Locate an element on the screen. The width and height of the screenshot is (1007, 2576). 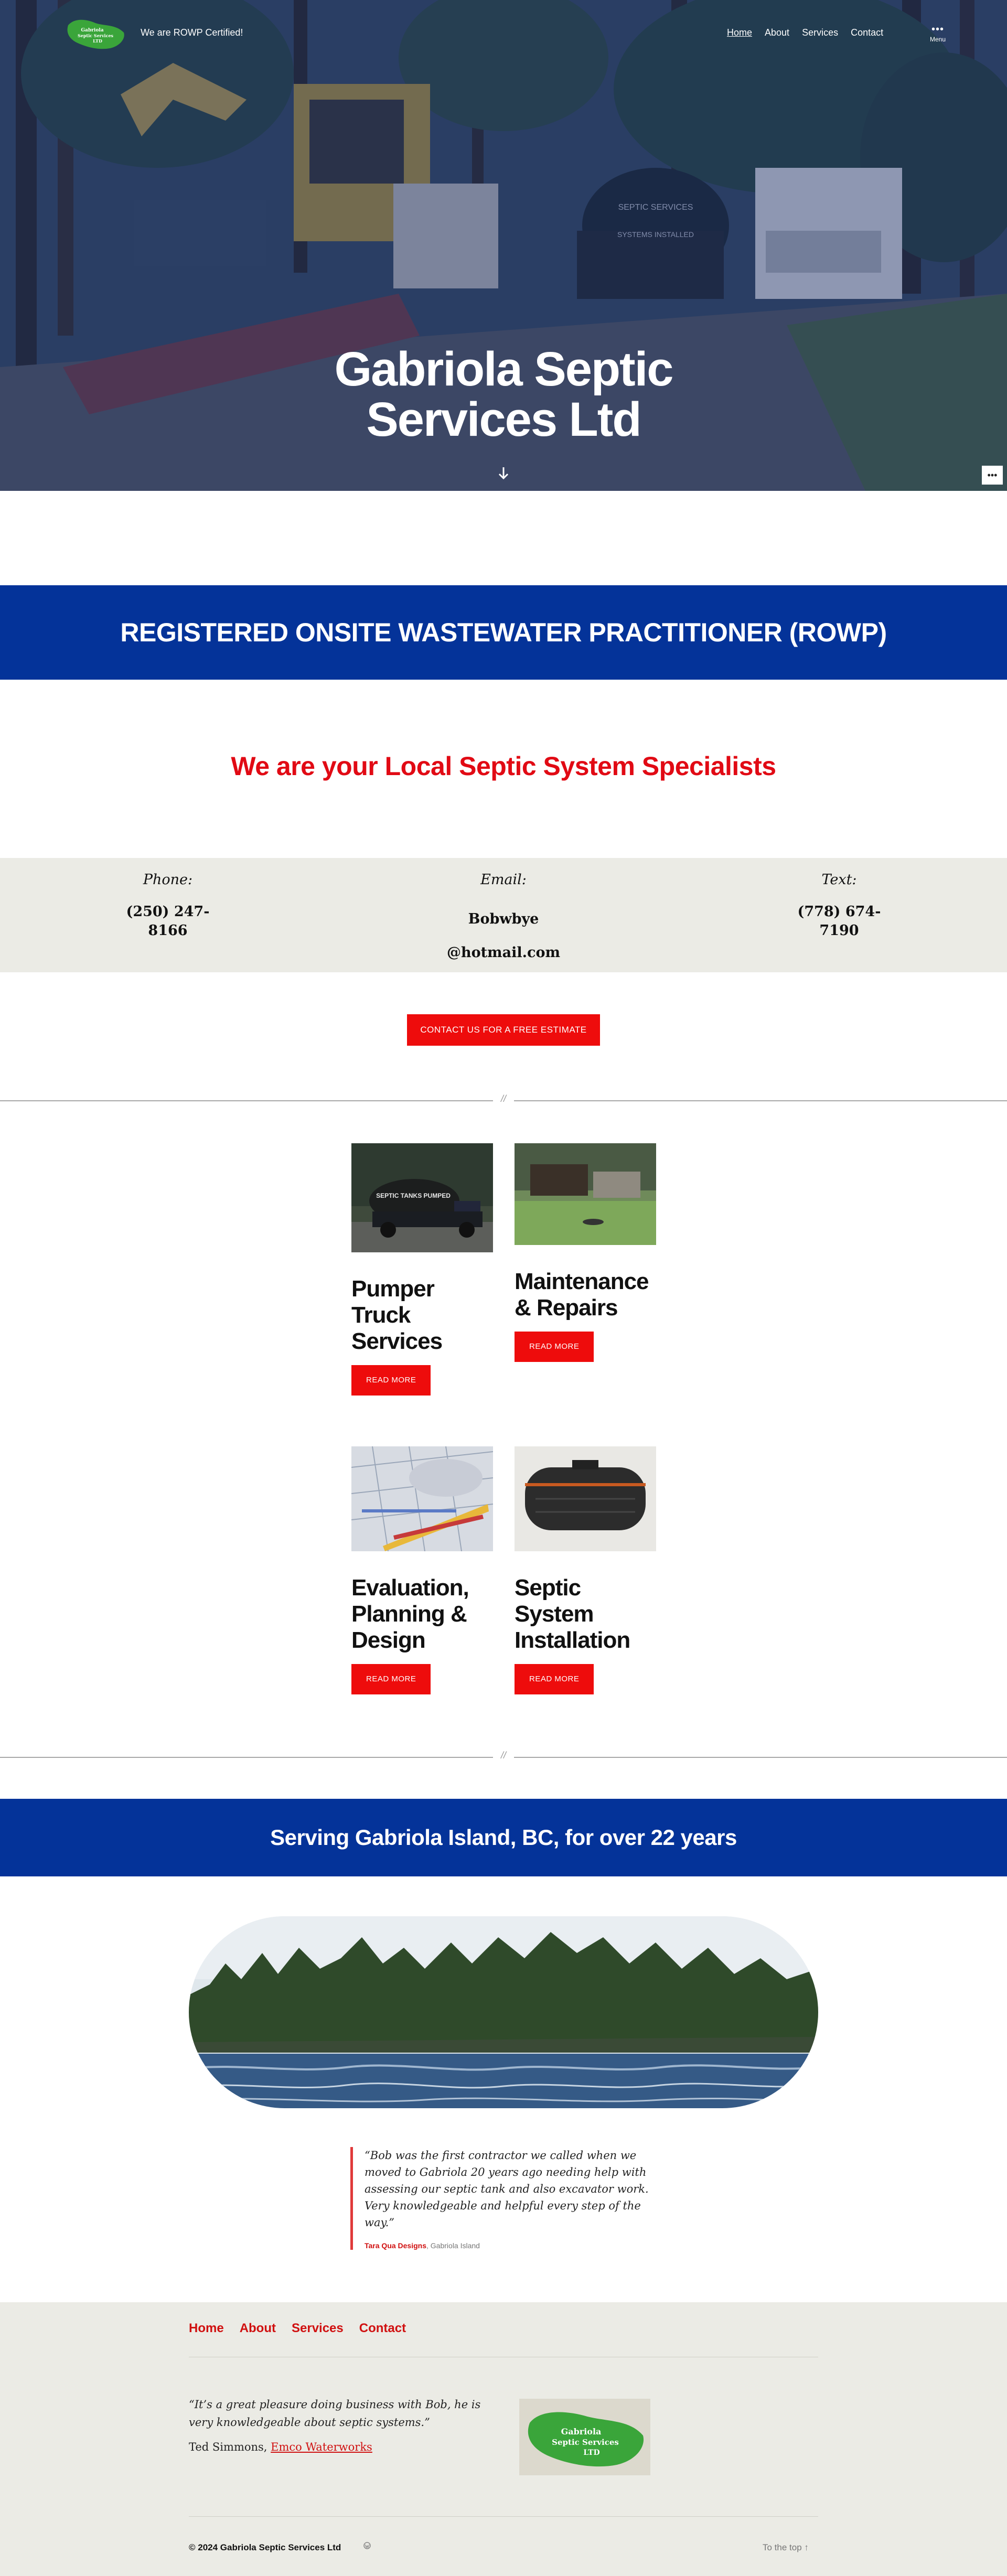
email-block: Email: Bobwbye @hotmail.com is located at coordinates (504, 921).